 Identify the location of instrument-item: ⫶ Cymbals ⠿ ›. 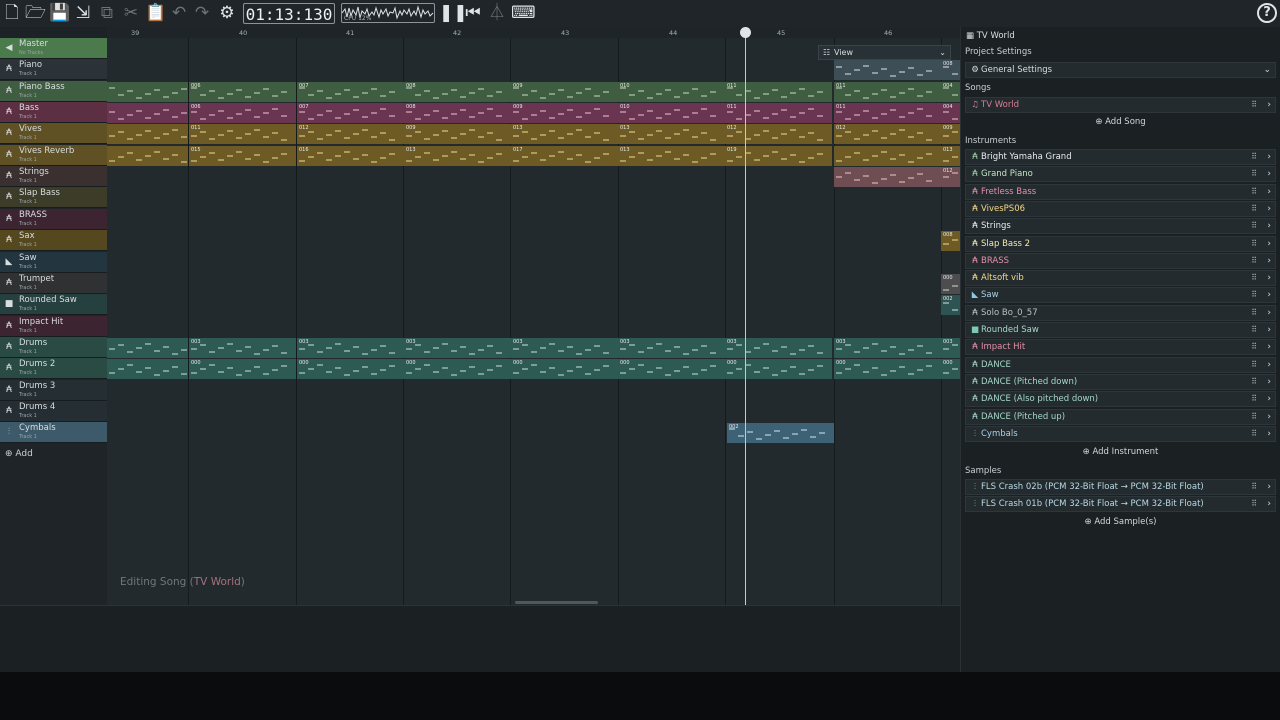
(1120, 433).